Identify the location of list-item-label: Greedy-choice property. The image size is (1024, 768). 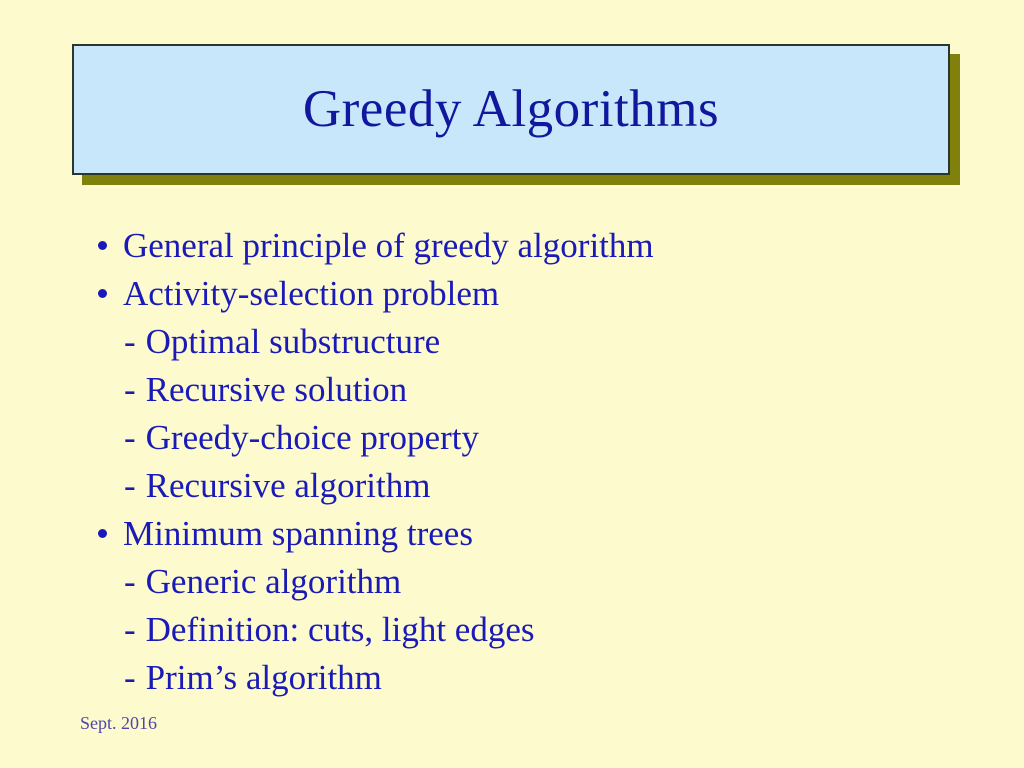
(312, 437).